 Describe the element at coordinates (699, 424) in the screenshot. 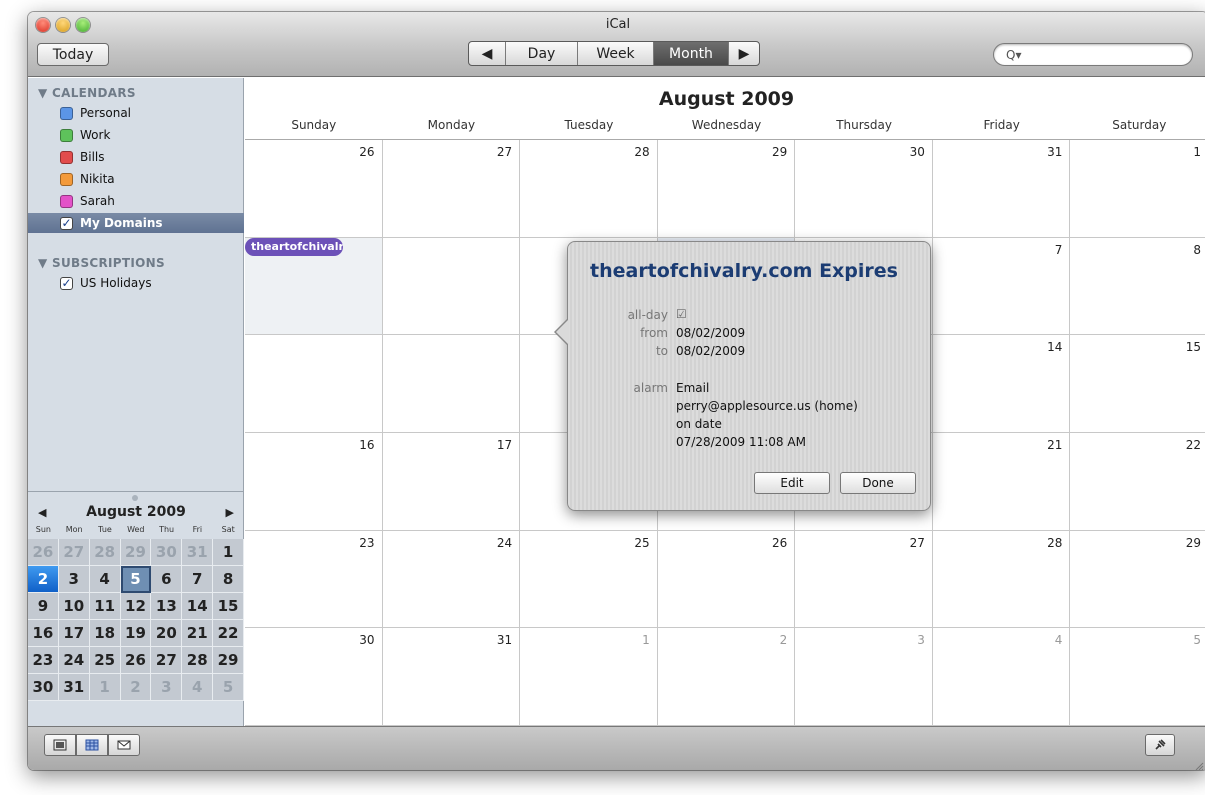

I see `alarm-trigger: on date` at that location.